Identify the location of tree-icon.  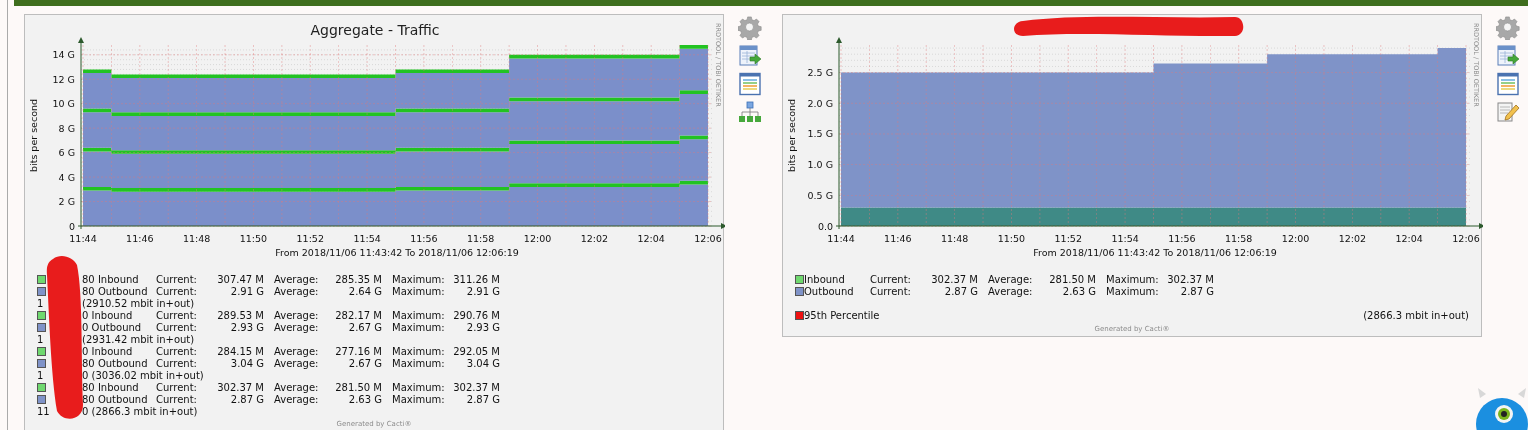
(750, 112).